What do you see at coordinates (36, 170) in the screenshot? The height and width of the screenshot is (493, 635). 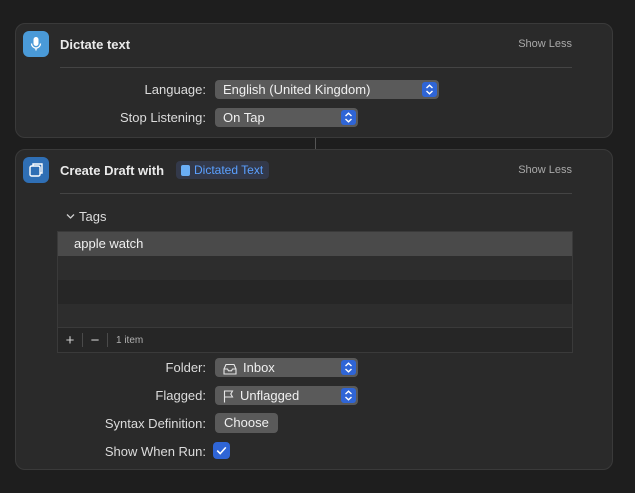 I see `drafts-app-icon` at bounding box center [36, 170].